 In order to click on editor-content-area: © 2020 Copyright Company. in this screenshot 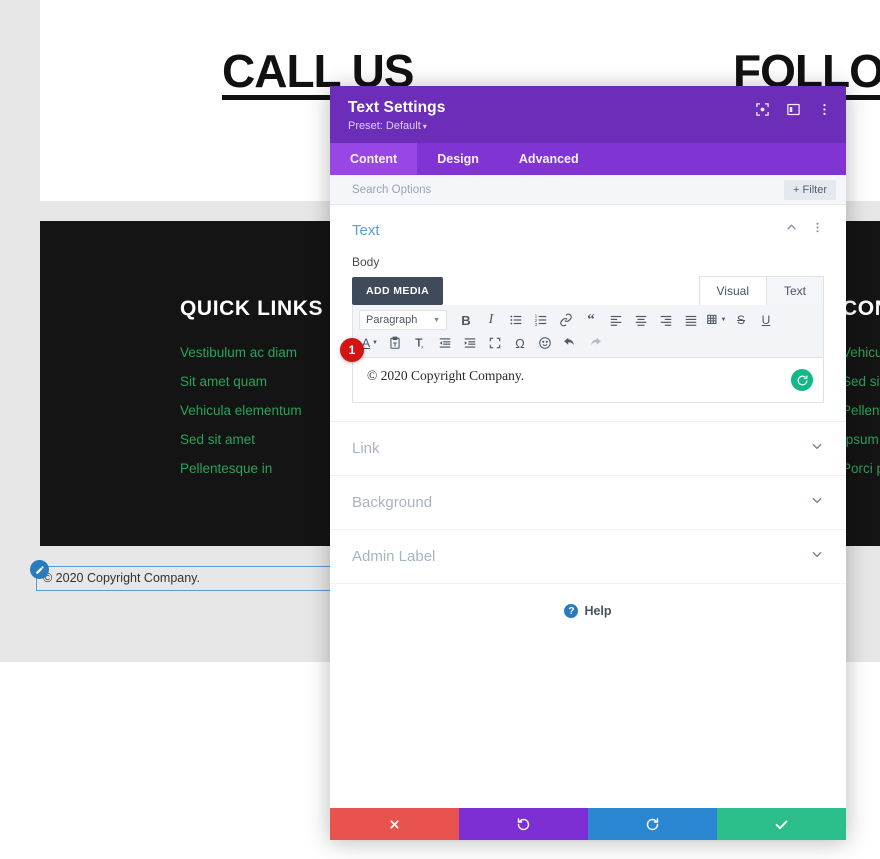, I will do `click(588, 380)`.